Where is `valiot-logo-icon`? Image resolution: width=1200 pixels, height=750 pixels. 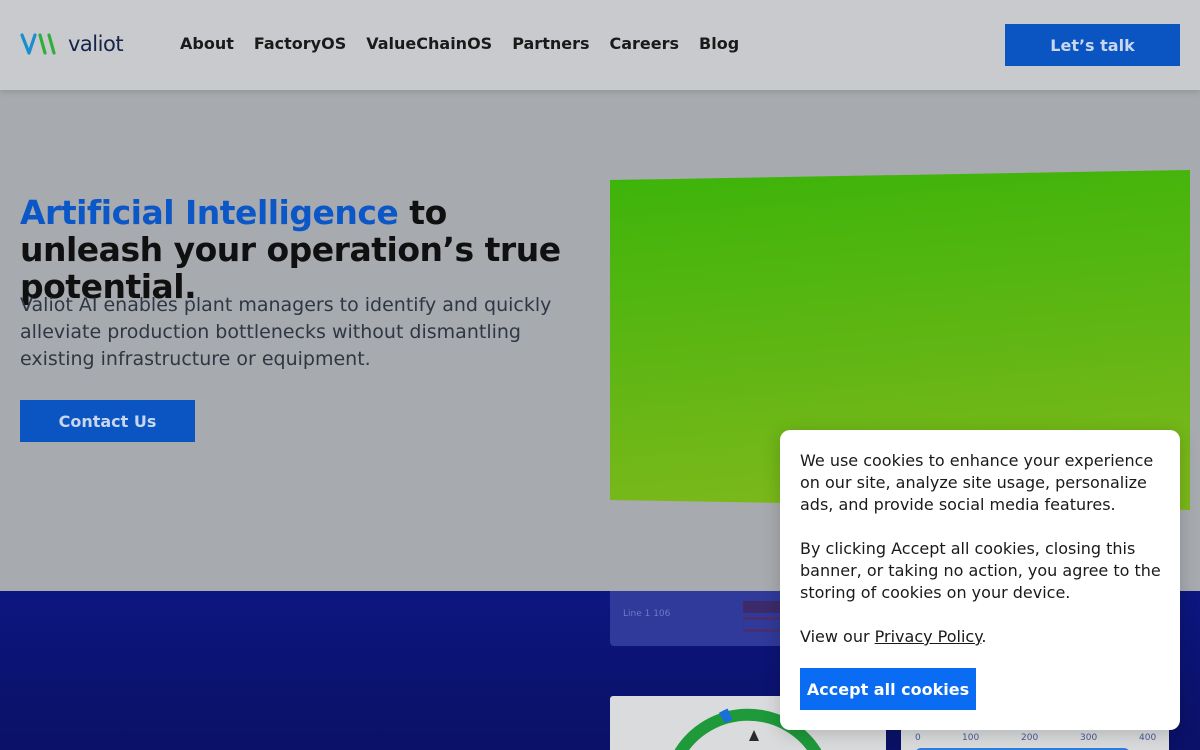
valiot-logo-icon is located at coordinates (38, 44).